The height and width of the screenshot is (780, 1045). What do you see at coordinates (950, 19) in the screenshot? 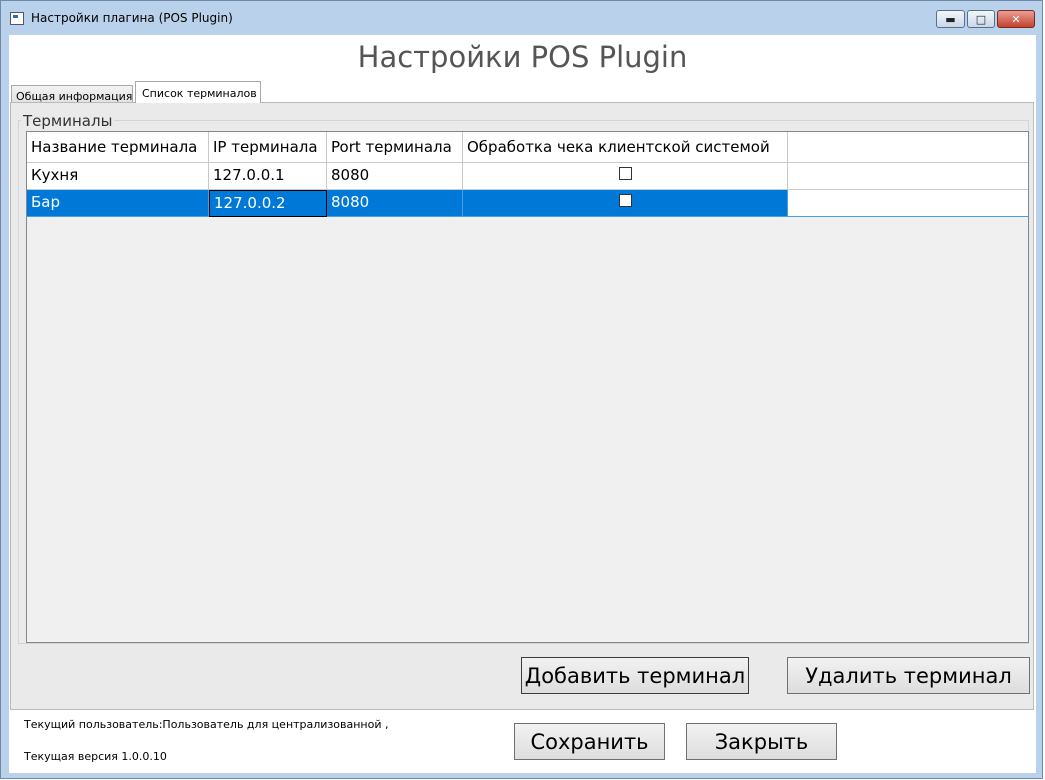
I see `minimize-button: ▬` at bounding box center [950, 19].